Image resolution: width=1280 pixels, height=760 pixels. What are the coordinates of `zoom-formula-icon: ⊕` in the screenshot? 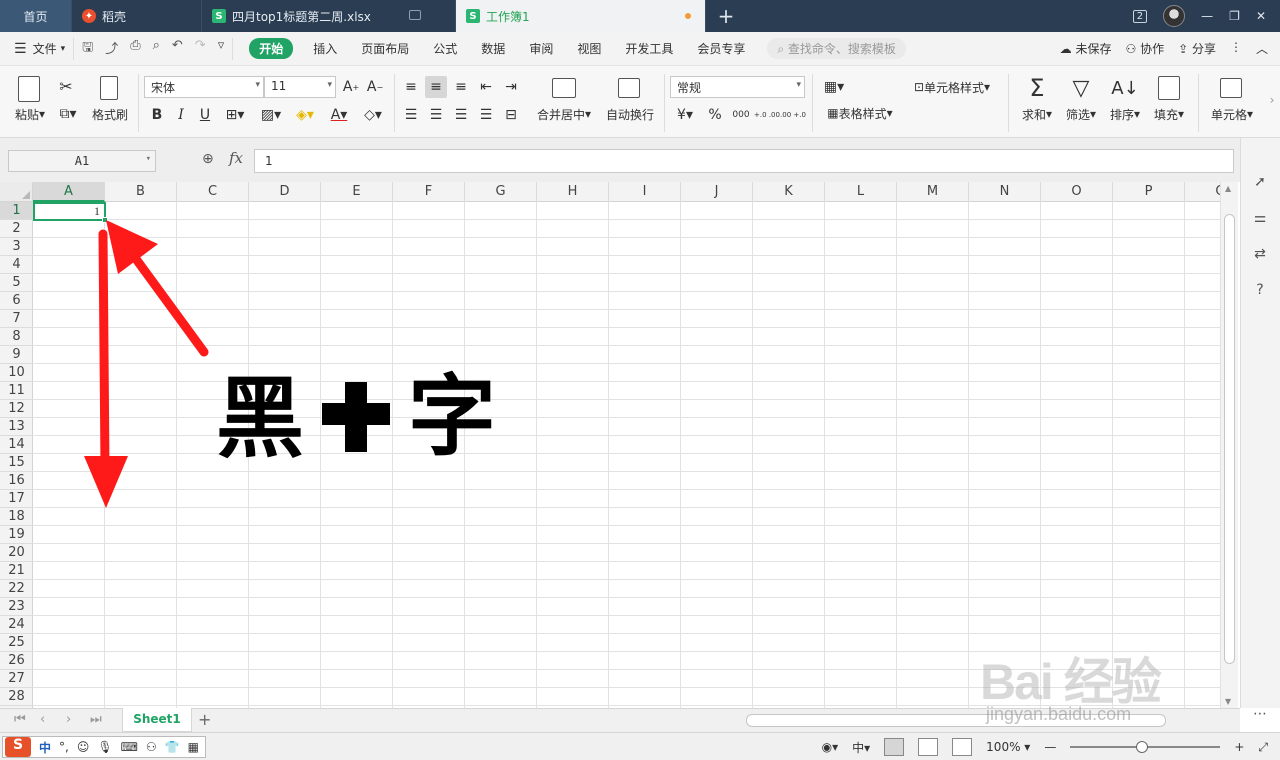 It's located at (208, 159).